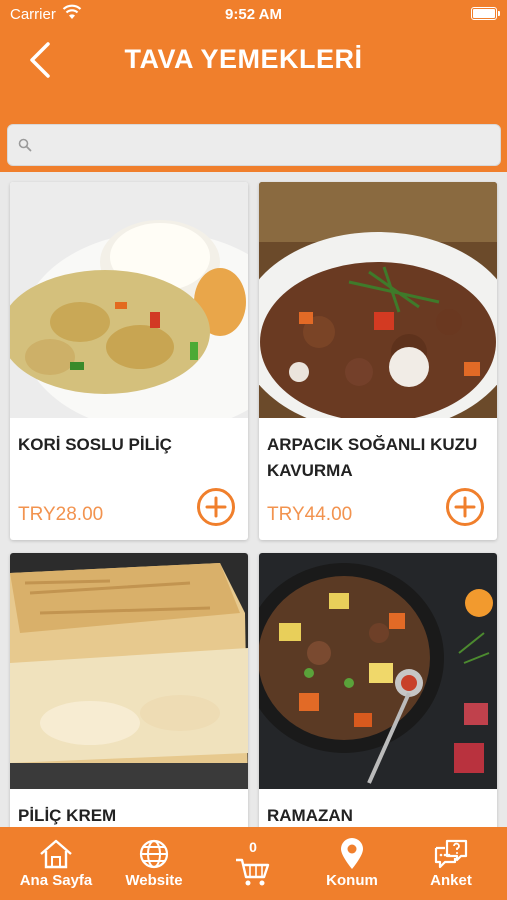 The width and height of the screenshot is (507, 900). I want to click on tab-label: Ana Sayfa, so click(56, 880).